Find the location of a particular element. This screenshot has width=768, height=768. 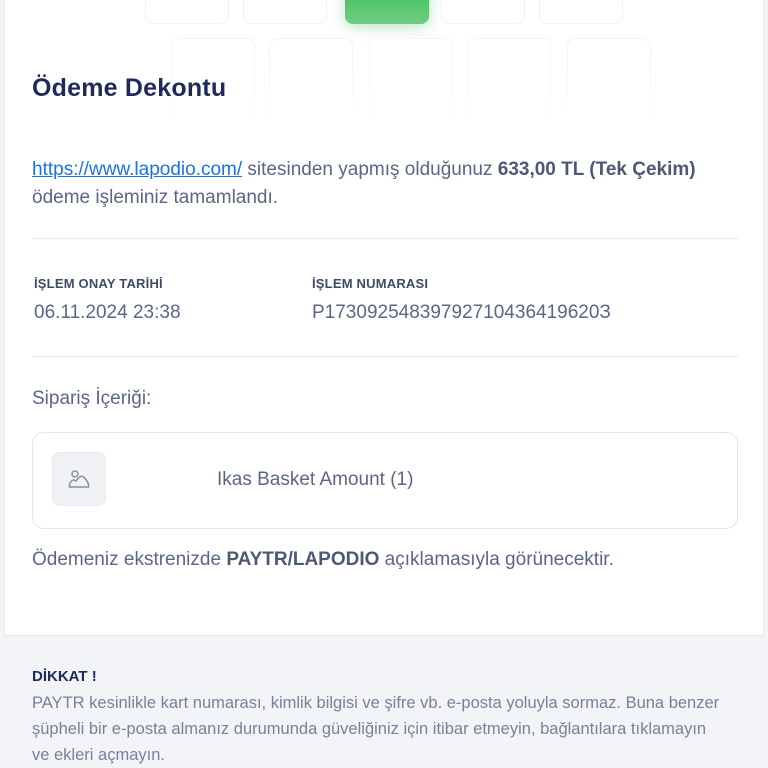

merchant-link: https://www.lapodio.com/ is located at coordinates (137, 169).